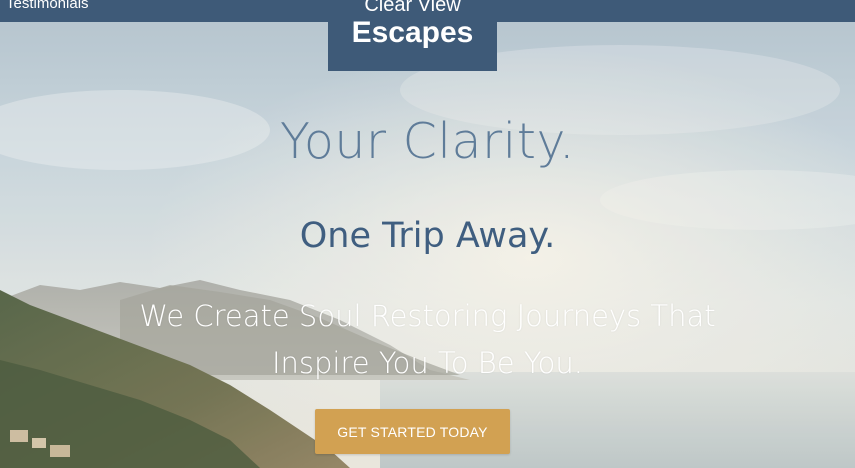 The width and height of the screenshot is (855, 468). What do you see at coordinates (47, 7) in the screenshot?
I see `nav-link-testimonials: Testimonials` at bounding box center [47, 7].